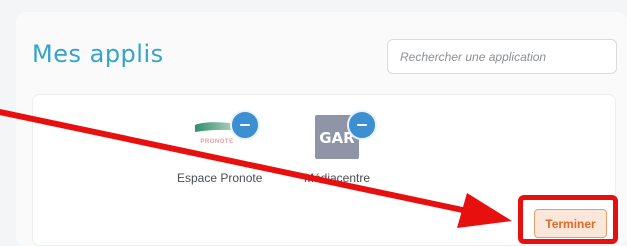 The image size is (627, 246). I want to click on remove-app-mediacentre-button, so click(362, 125).